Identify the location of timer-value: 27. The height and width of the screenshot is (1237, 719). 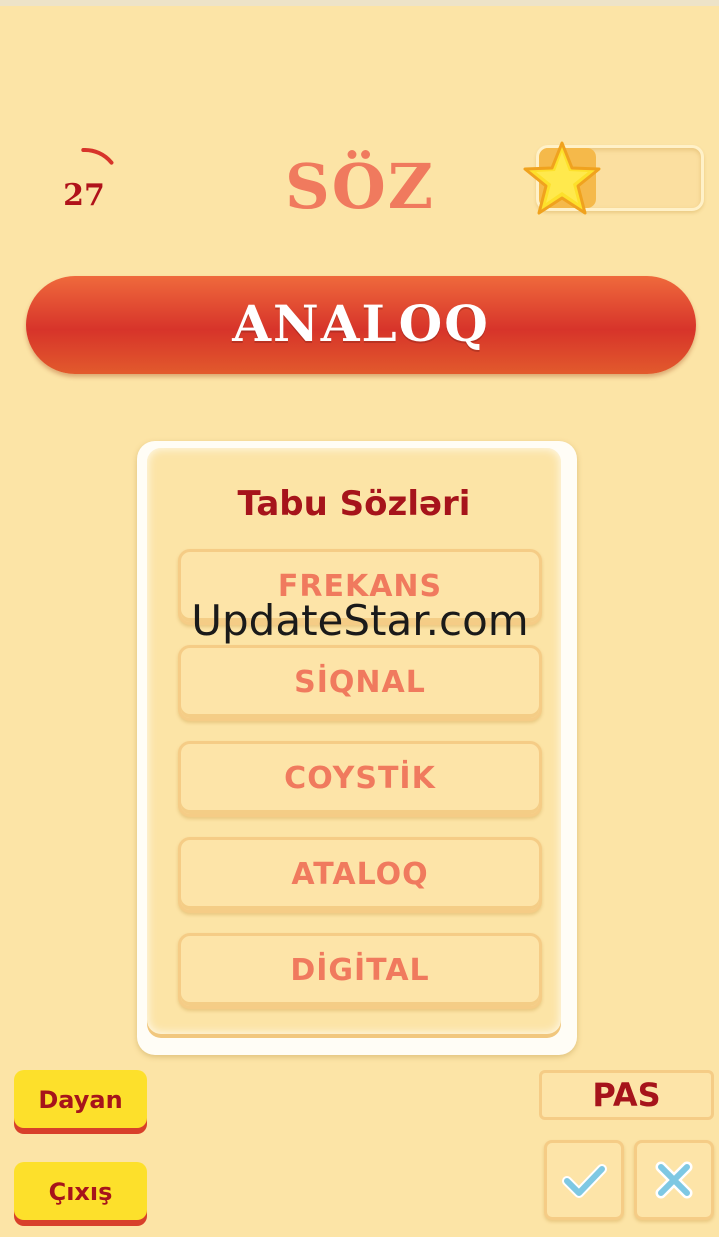
(84, 195).